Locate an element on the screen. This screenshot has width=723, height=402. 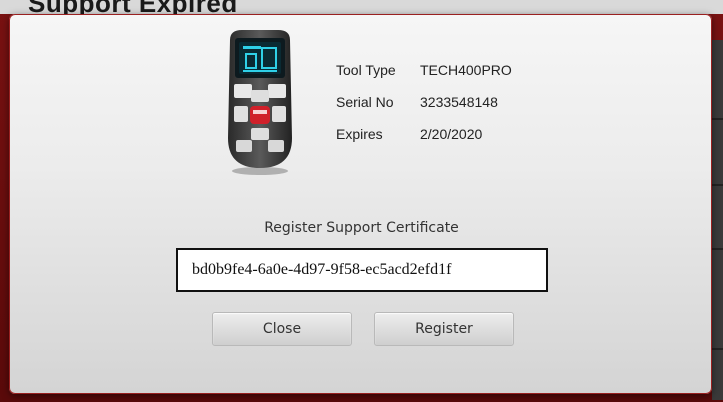
info-value: 3233548148 is located at coordinates (459, 102).